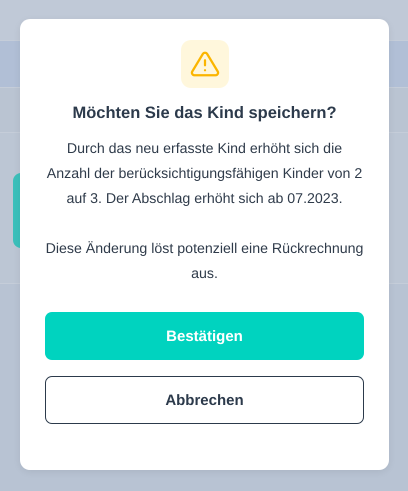 This screenshot has width=408, height=491. What do you see at coordinates (204, 113) in the screenshot?
I see `dialog-title: Möchten Sie das Kind speichern?` at bounding box center [204, 113].